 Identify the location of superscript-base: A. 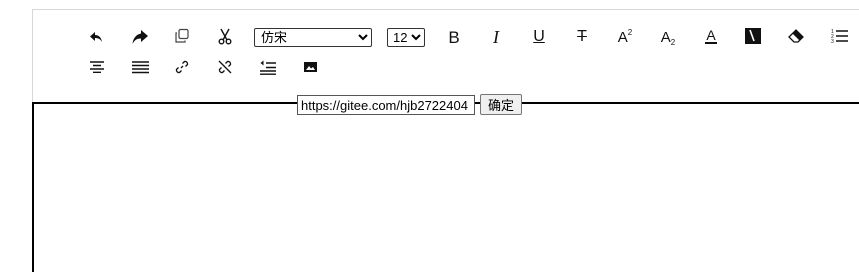
(622, 37).